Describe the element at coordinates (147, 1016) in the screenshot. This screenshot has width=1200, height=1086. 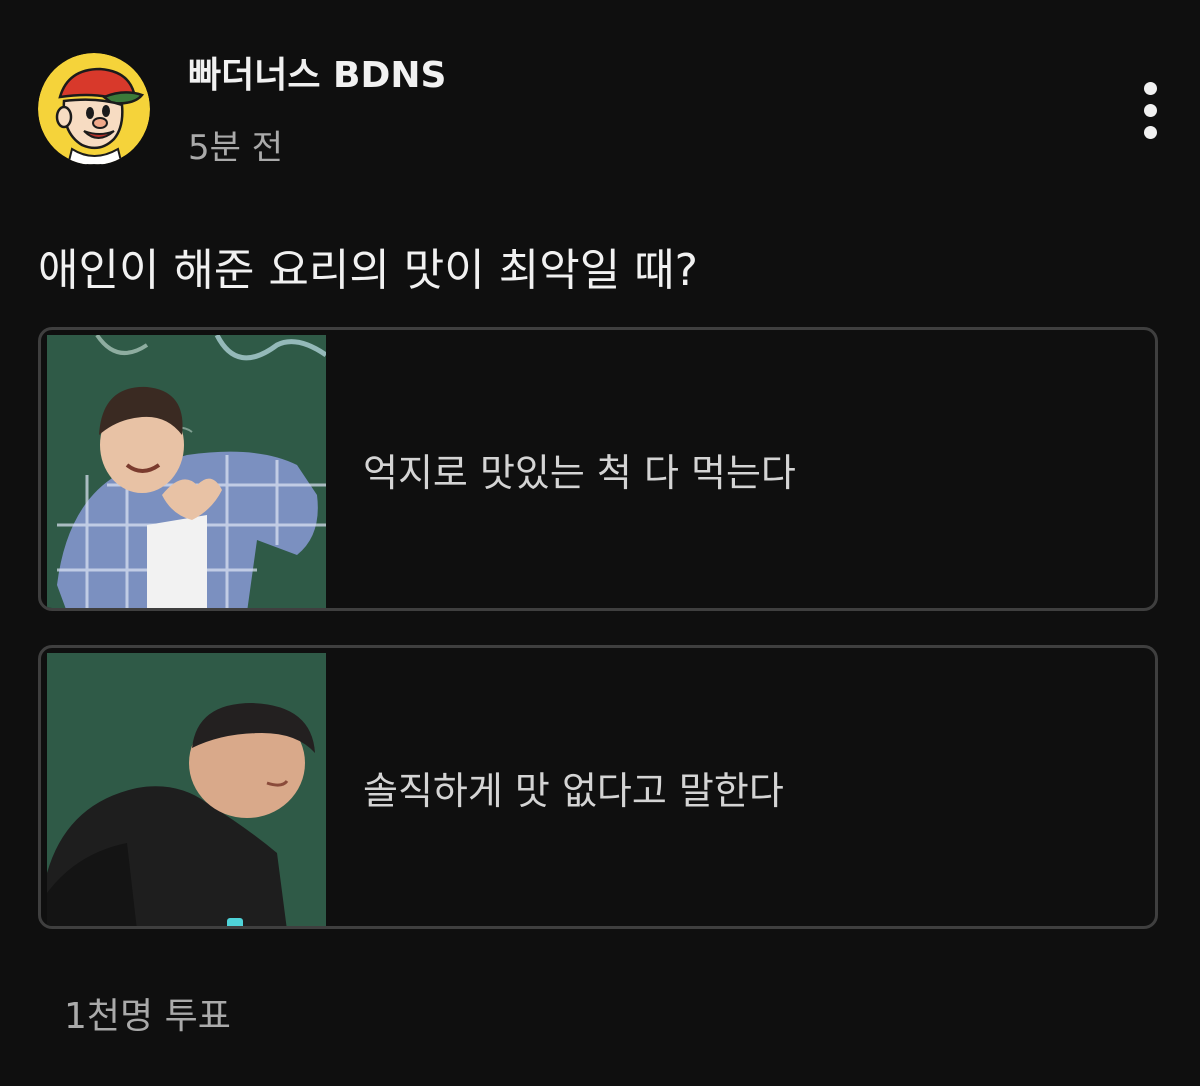
I see `vote-count: 1천명 투표` at that location.